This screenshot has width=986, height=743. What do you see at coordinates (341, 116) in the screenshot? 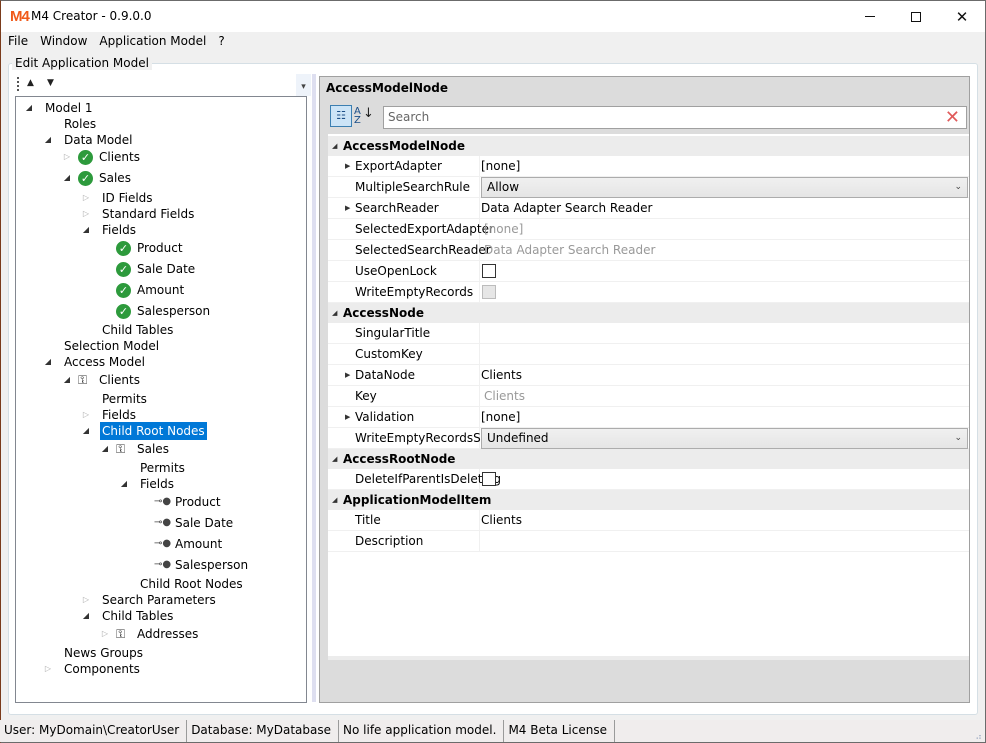
I see `categorized-view-button: ☷` at bounding box center [341, 116].